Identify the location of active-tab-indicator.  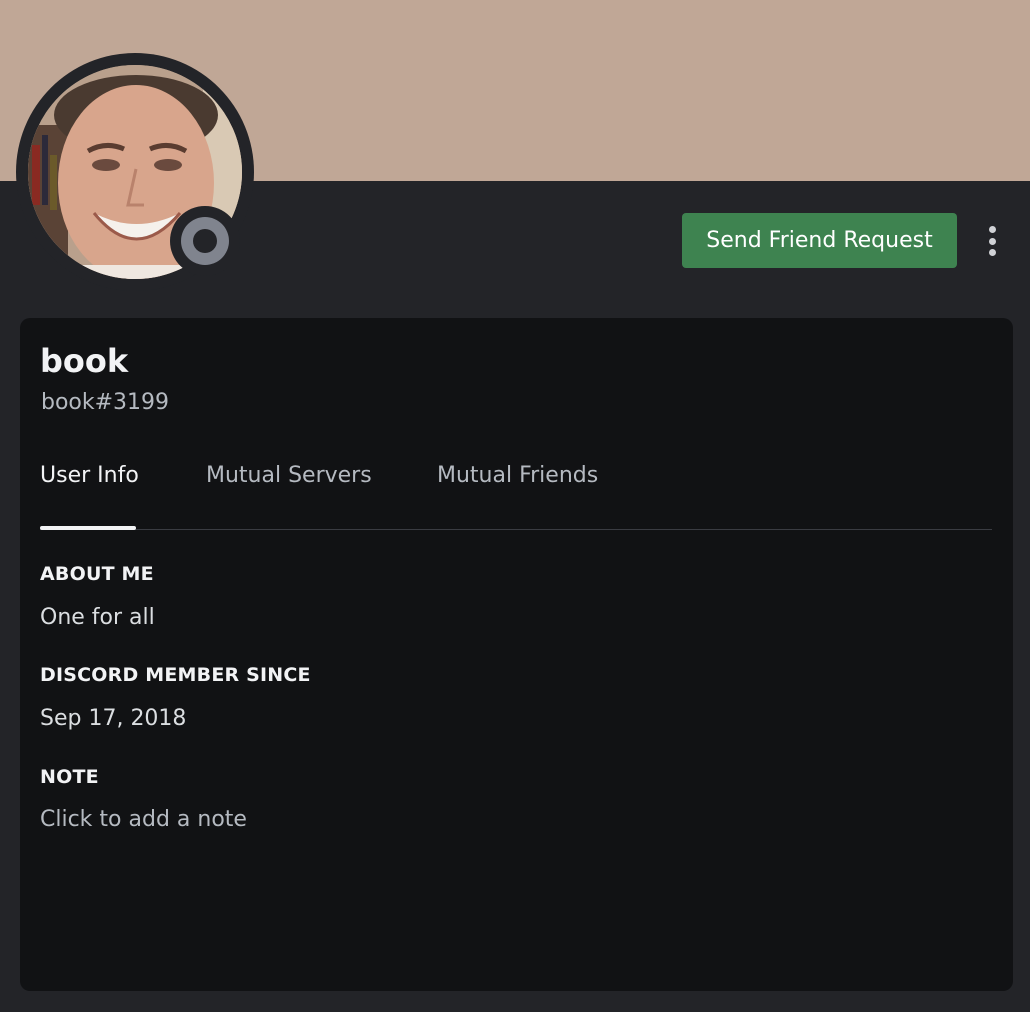
(88, 528).